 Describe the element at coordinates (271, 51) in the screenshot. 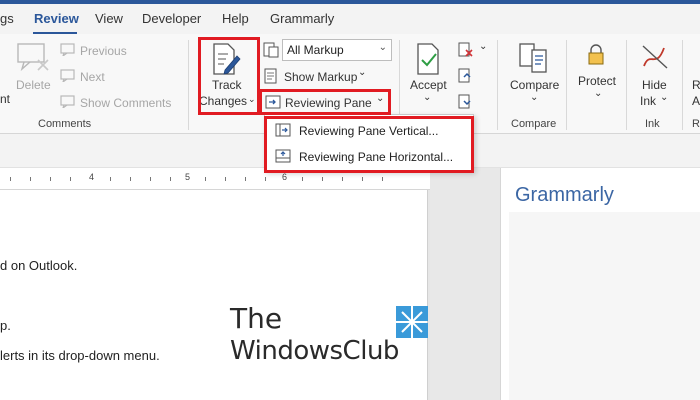

I see `display-for-review-icon` at that location.